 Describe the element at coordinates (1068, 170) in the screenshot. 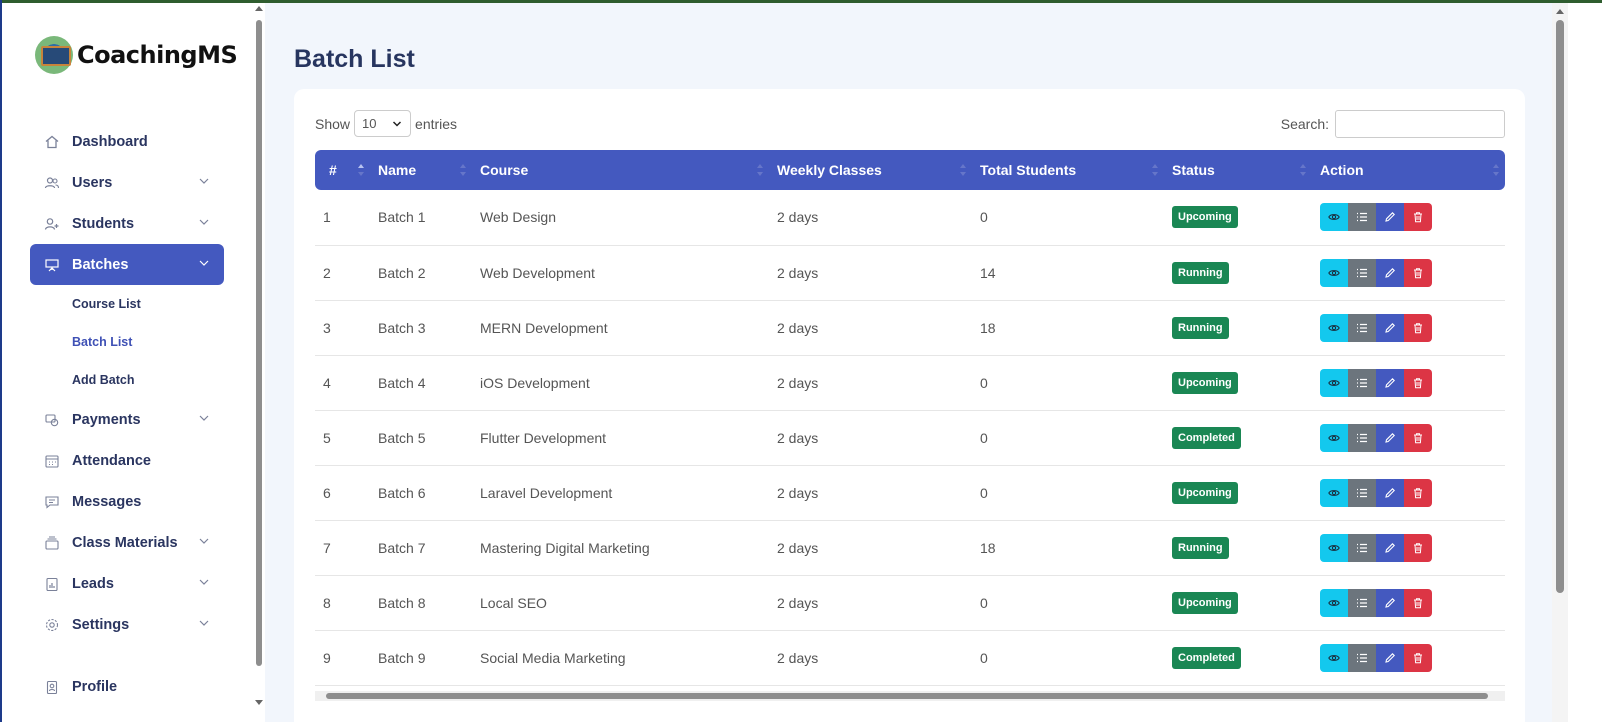

I see `column-header-total-students: Total Students` at that location.